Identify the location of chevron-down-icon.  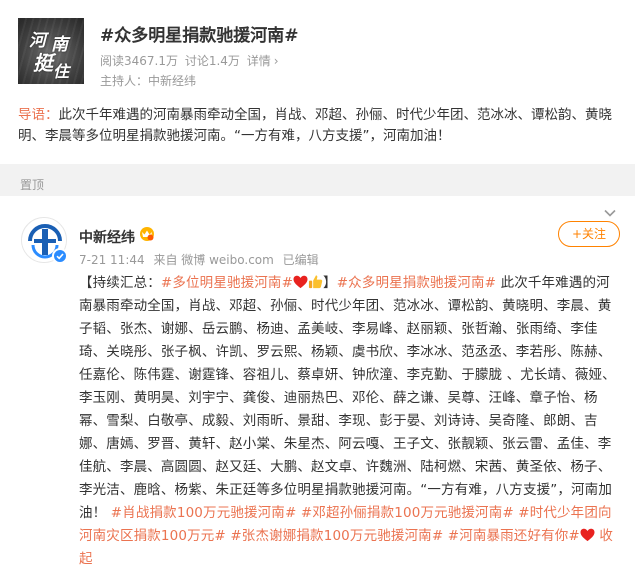
(610, 213).